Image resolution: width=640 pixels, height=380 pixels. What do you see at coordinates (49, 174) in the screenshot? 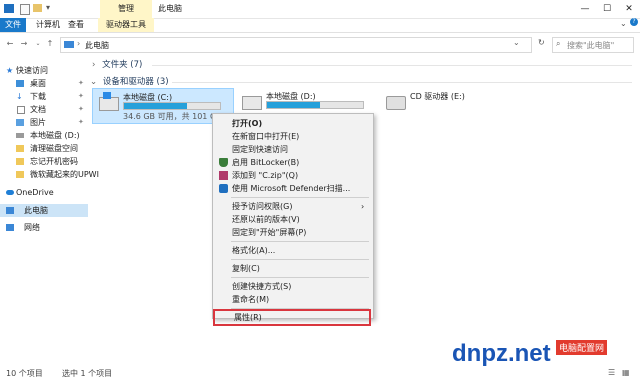
I see `nav-folder-upwi: 微软藏起来的UPWI` at bounding box center [49, 174].